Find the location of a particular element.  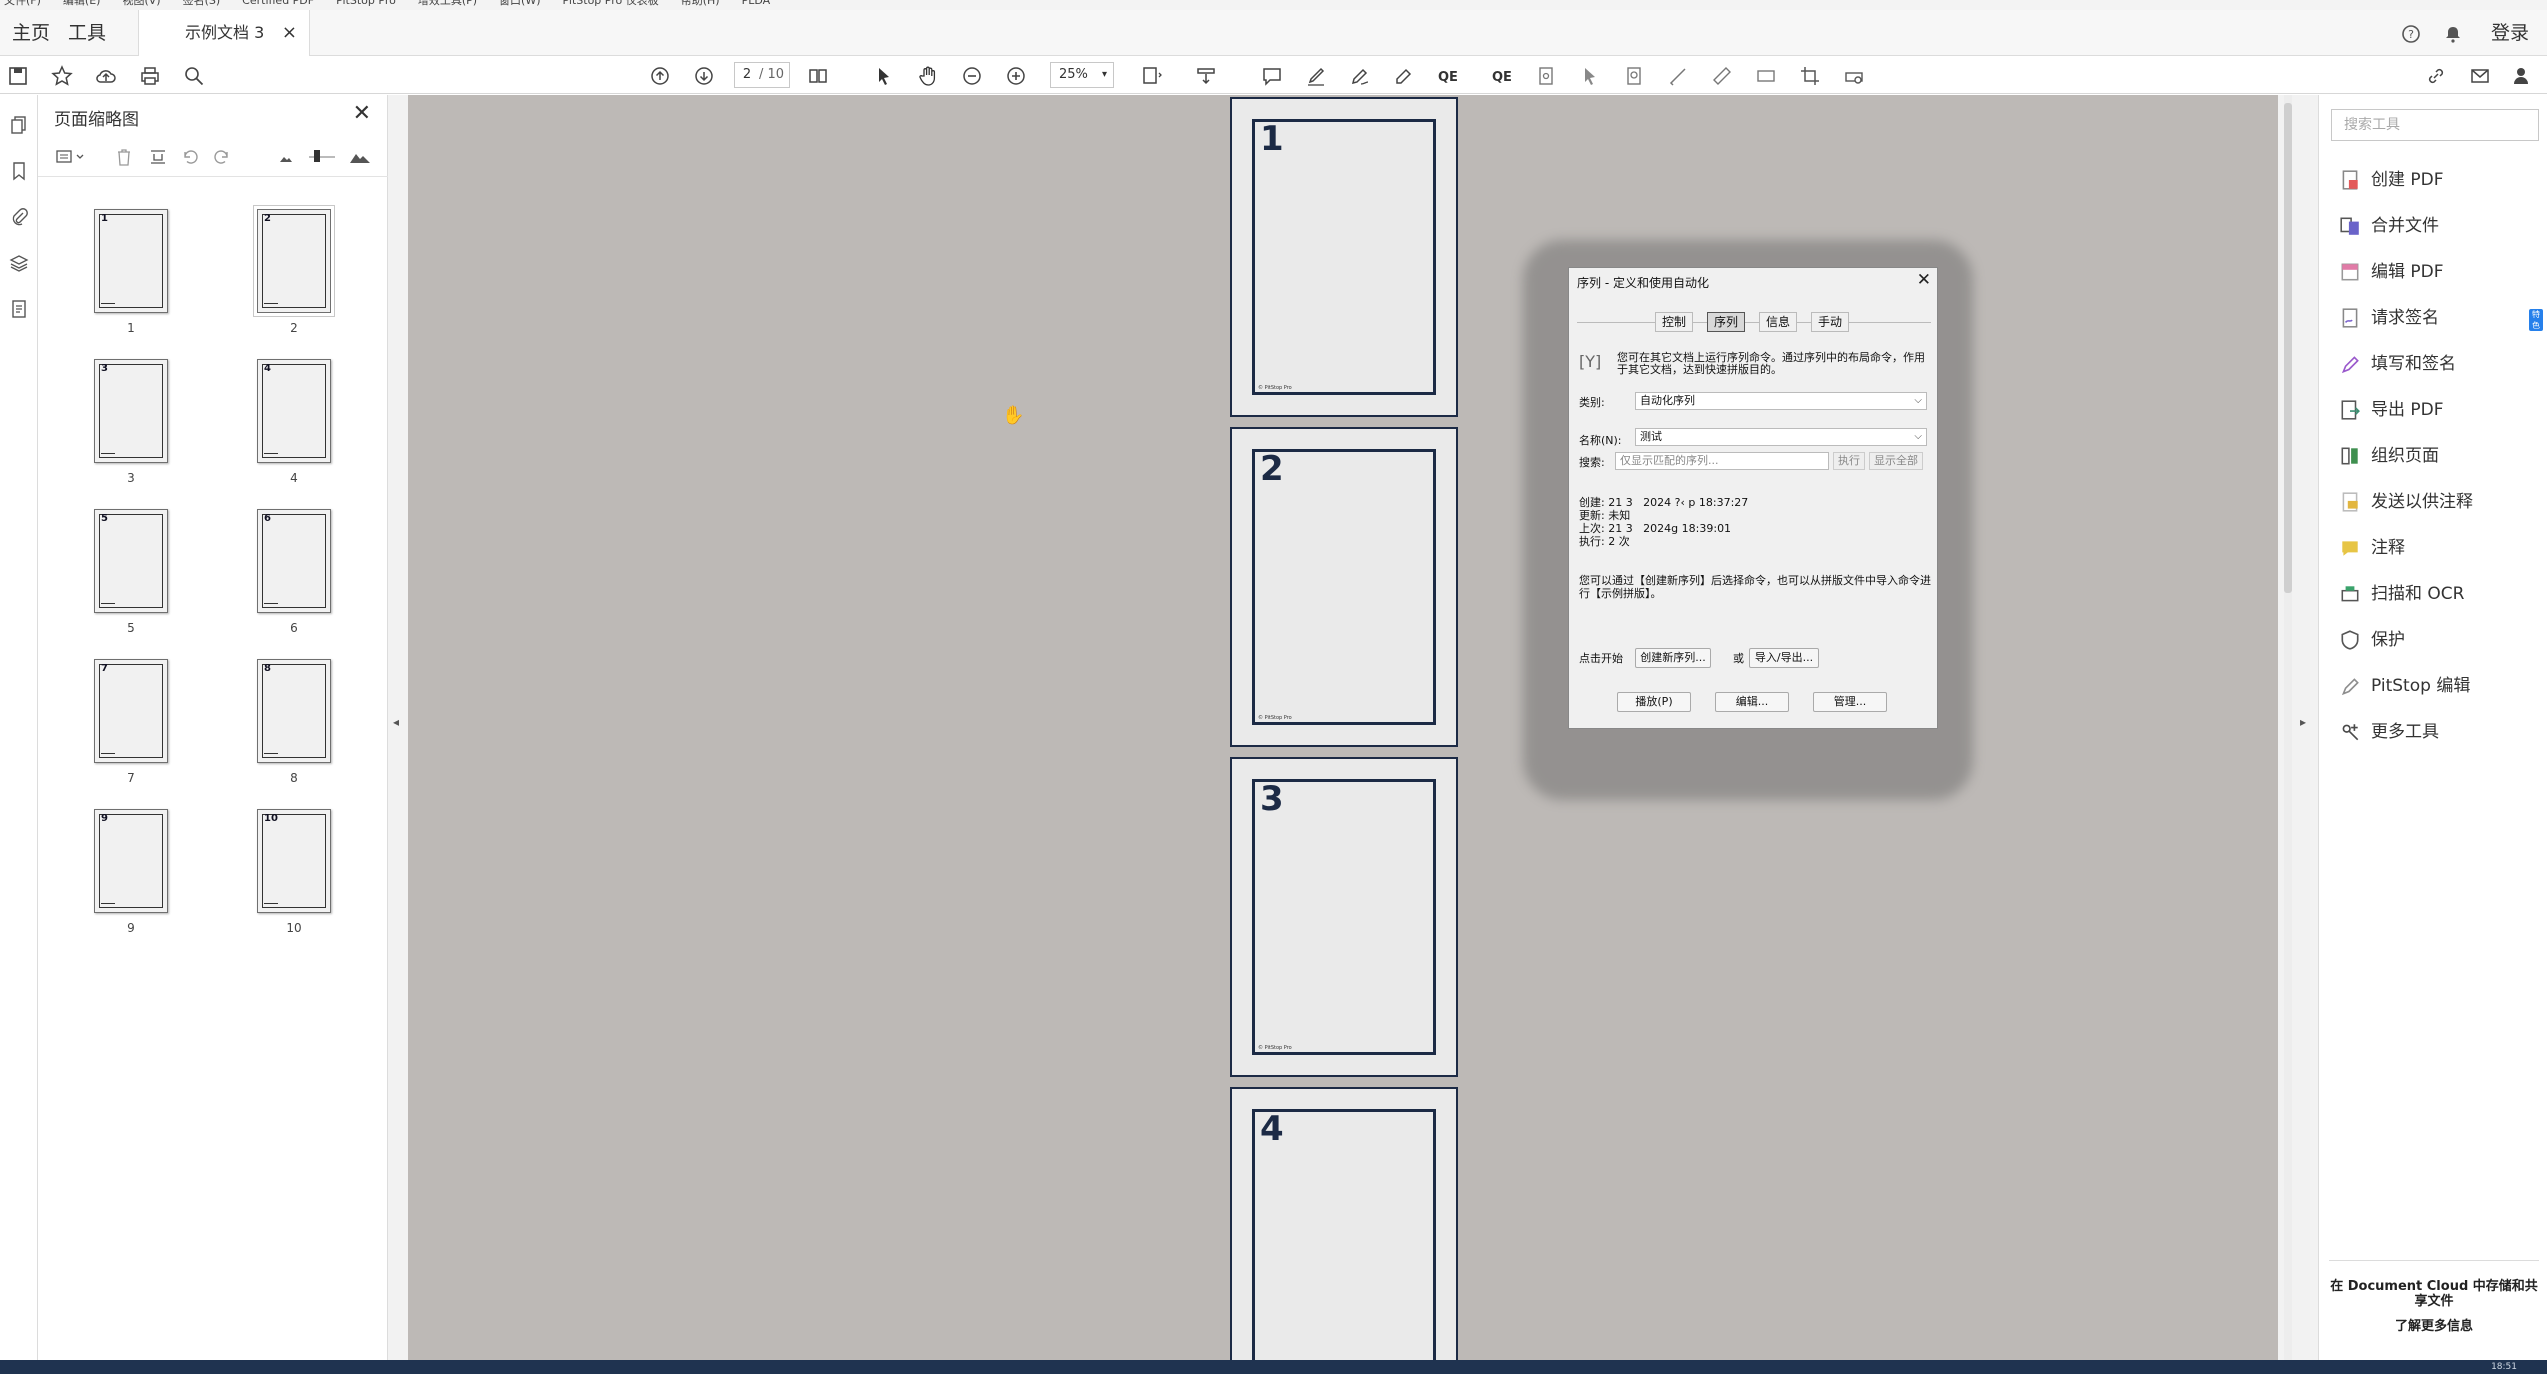

share-user-icon is located at coordinates (2522, 76).